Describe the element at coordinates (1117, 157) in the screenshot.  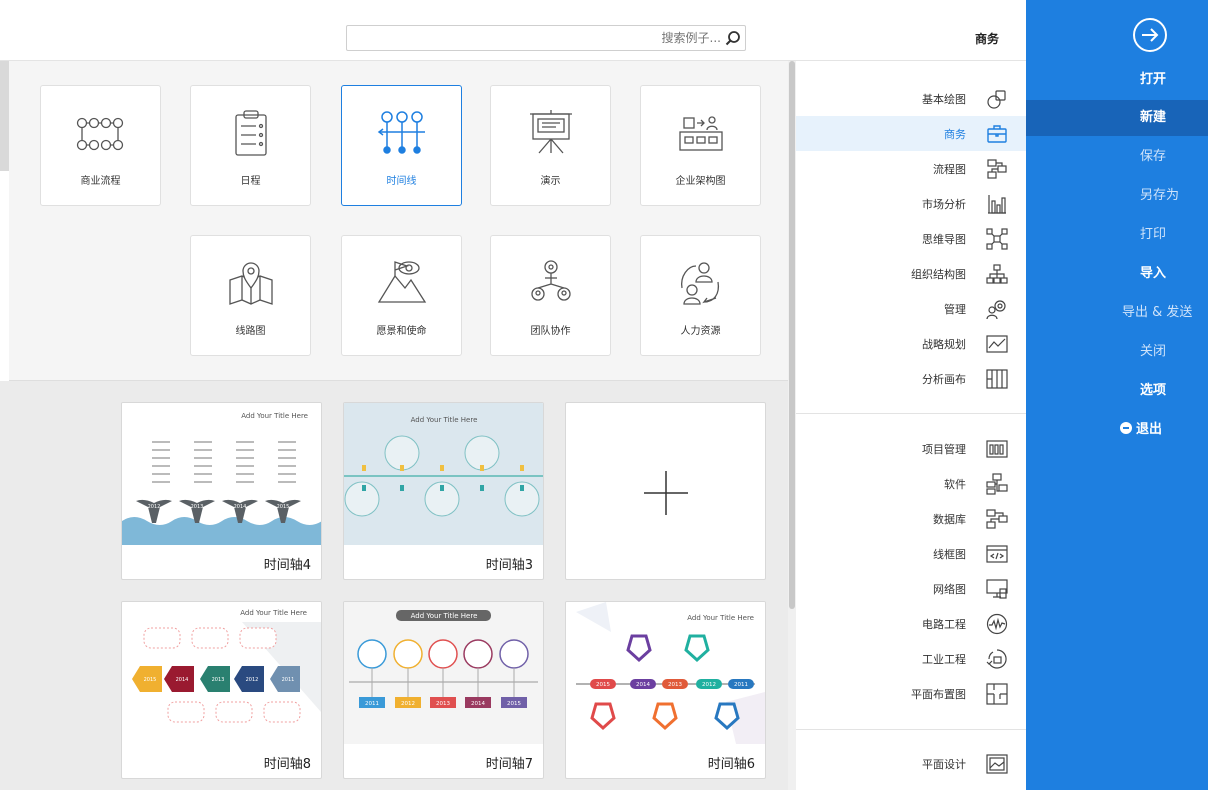
I see `menu-item-save: 保存` at that location.